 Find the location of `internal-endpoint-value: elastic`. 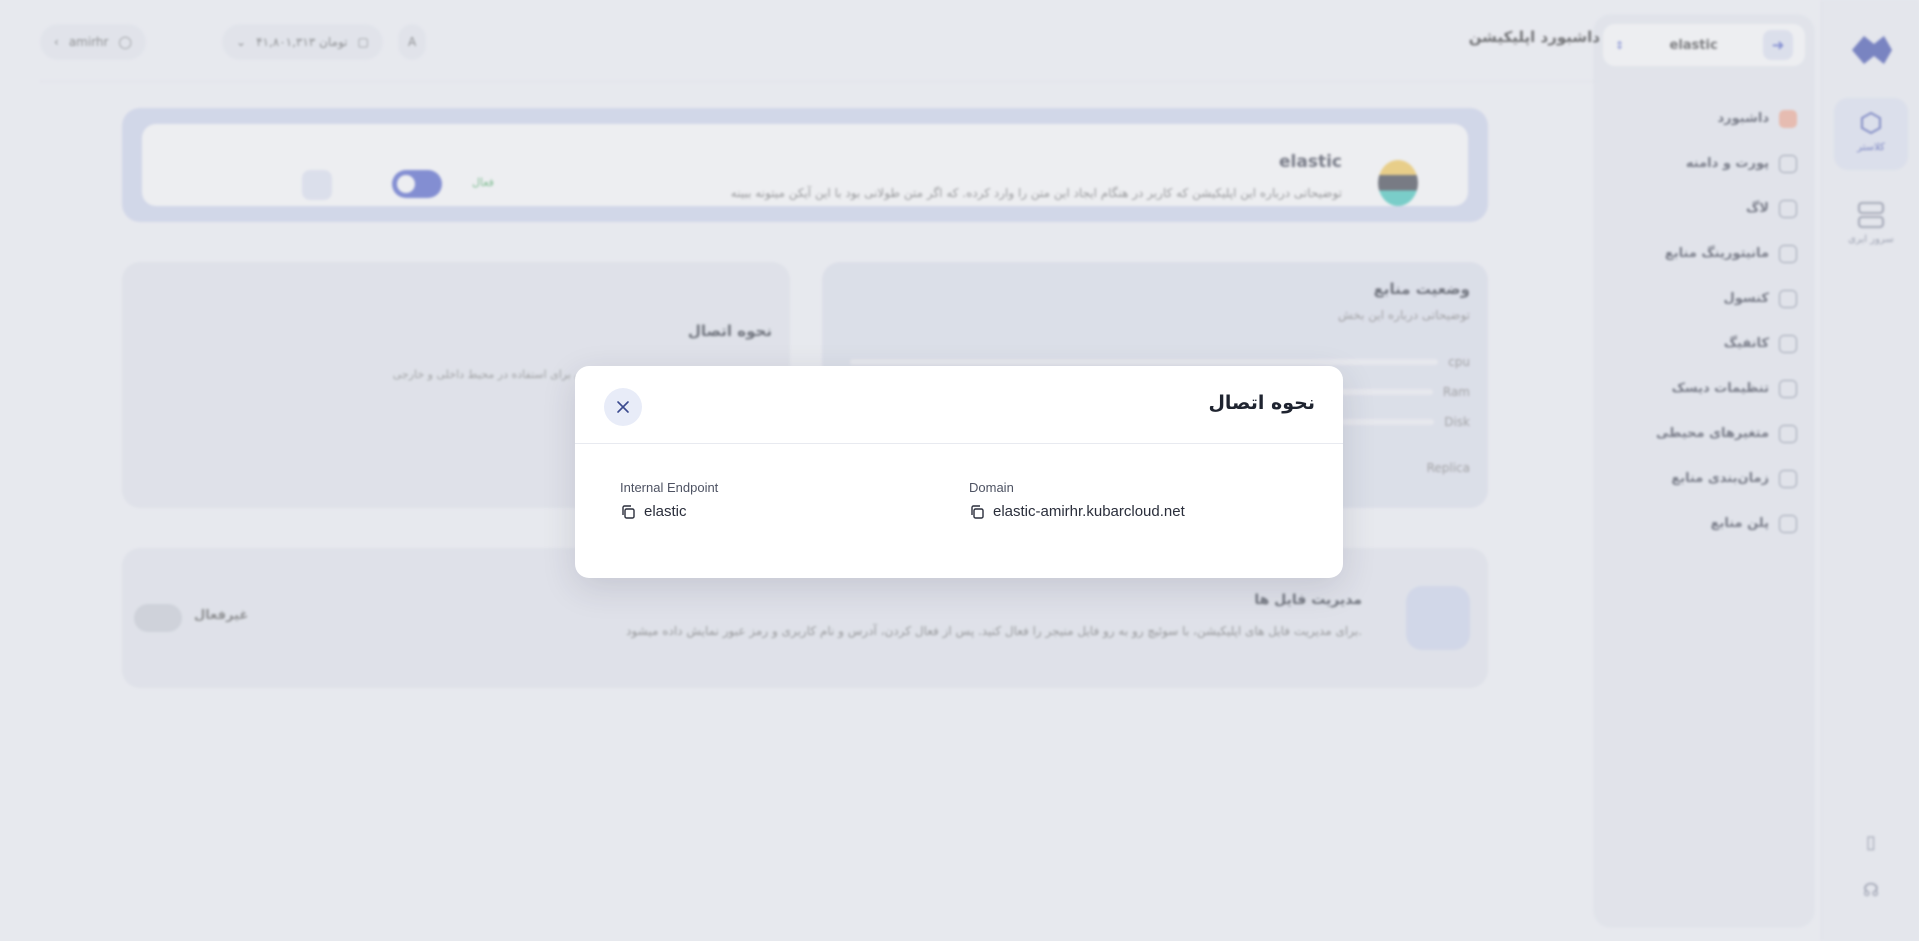

internal-endpoint-value: elastic is located at coordinates (665, 511).